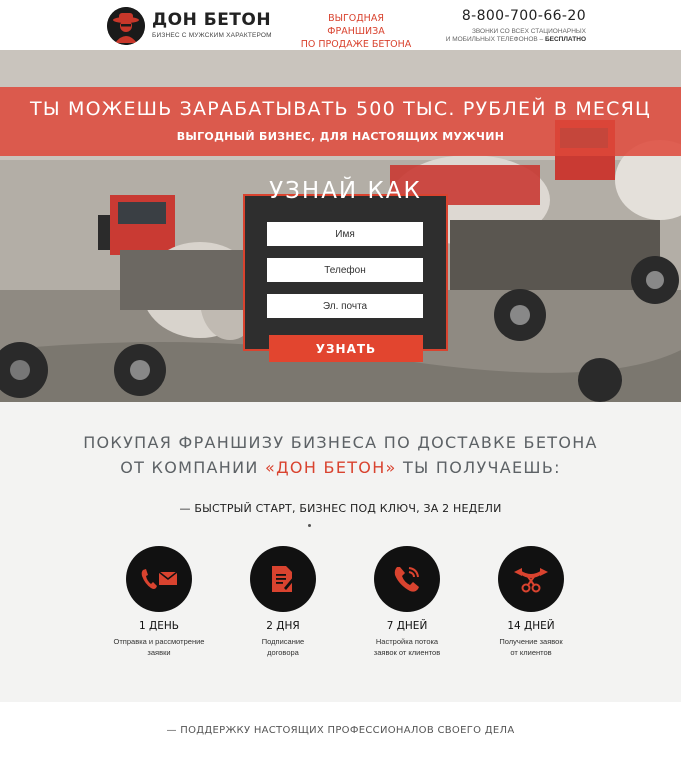 The height and width of the screenshot is (783, 681). I want to click on submit-button: УЗНАТЬ, so click(346, 348).